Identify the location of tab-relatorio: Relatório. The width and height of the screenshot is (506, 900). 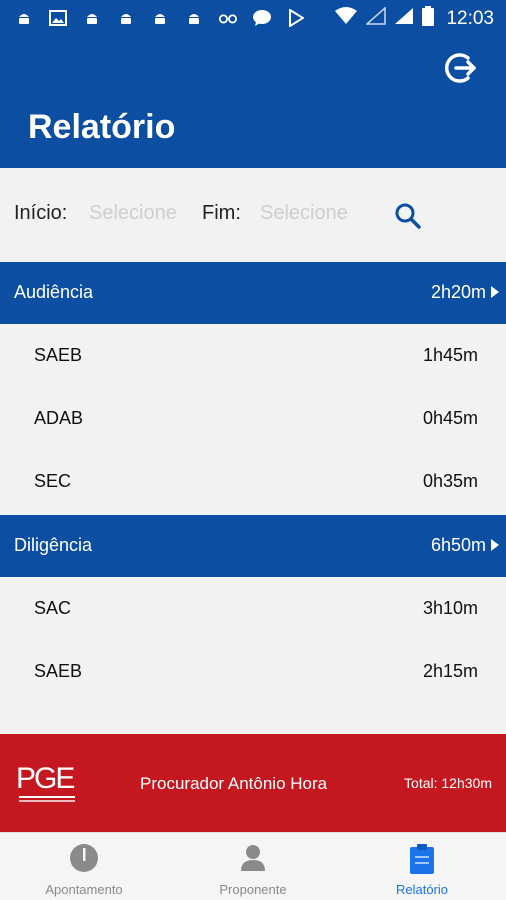
(422, 866).